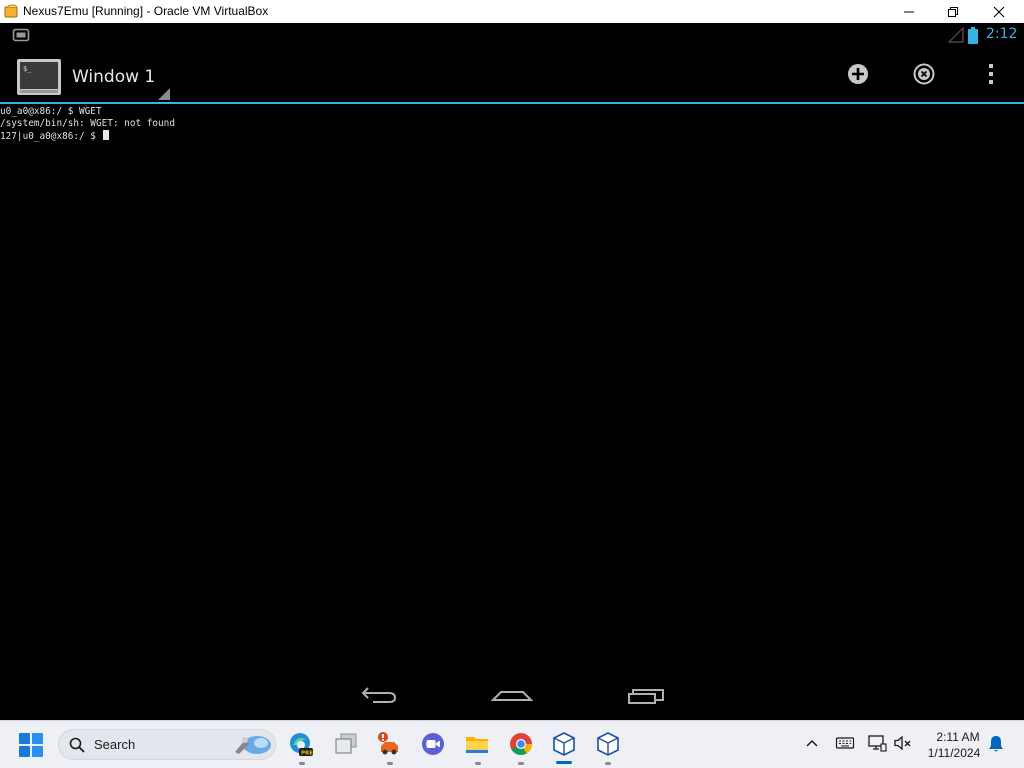  I want to click on edge-beta-icon: PRE, so click(301, 744).